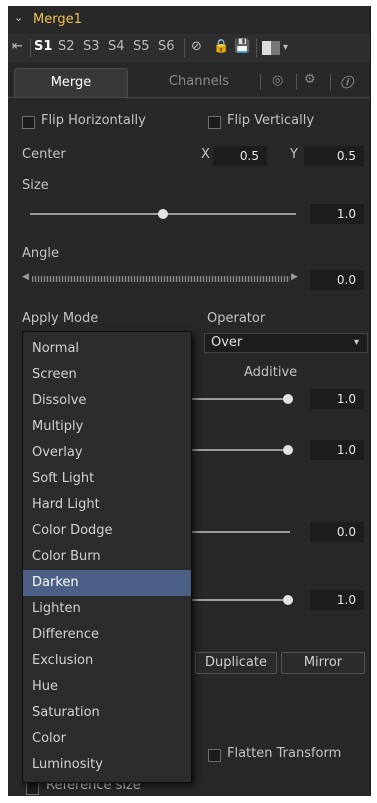  Describe the element at coordinates (141, 46) in the screenshot. I see `version-slot-5: S5` at that location.